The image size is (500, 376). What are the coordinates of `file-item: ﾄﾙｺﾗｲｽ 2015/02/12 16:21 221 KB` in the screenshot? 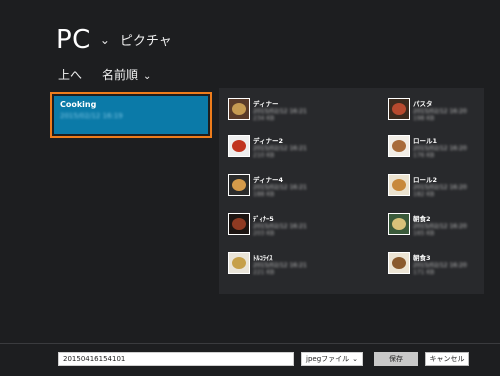 It's located at (293, 267).